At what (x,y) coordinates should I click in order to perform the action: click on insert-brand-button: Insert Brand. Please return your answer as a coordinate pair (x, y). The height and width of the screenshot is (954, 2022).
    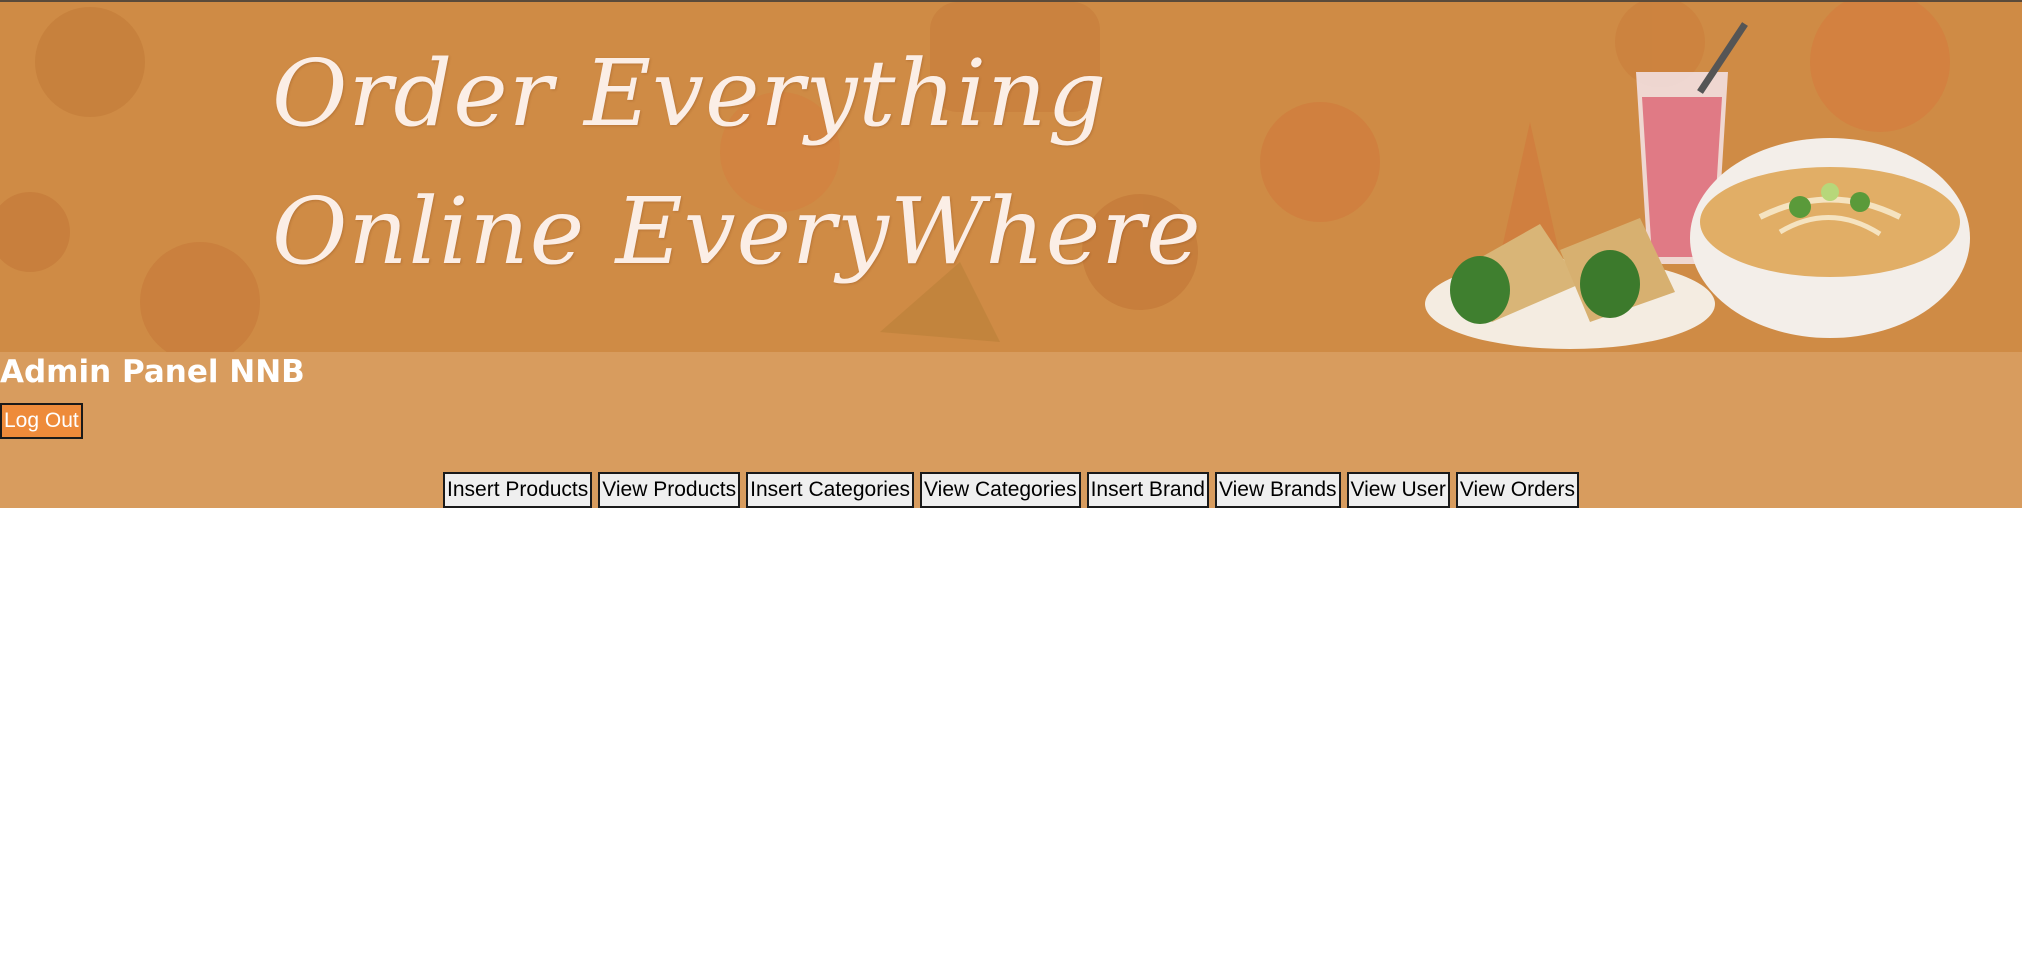
    Looking at the image, I should click on (1147, 490).